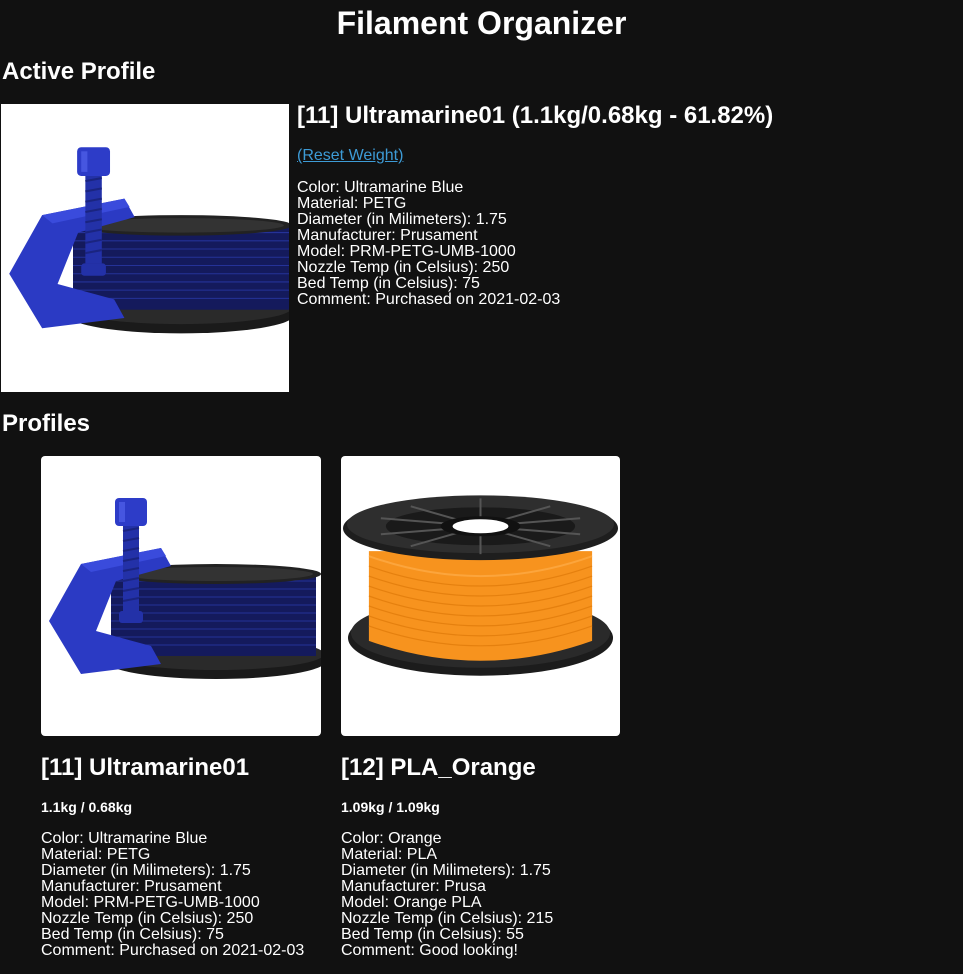 This screenshot has width=963, height=974. I want to click on orange-spool-icon, so click(480, 585).